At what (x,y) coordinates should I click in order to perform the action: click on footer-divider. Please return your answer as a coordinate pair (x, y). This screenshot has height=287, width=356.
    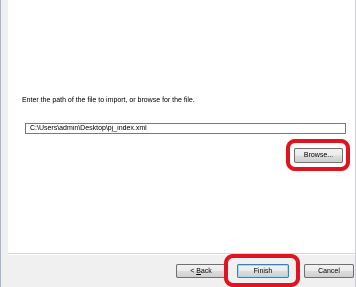
    Looking at the image, I should click on (182, 254).